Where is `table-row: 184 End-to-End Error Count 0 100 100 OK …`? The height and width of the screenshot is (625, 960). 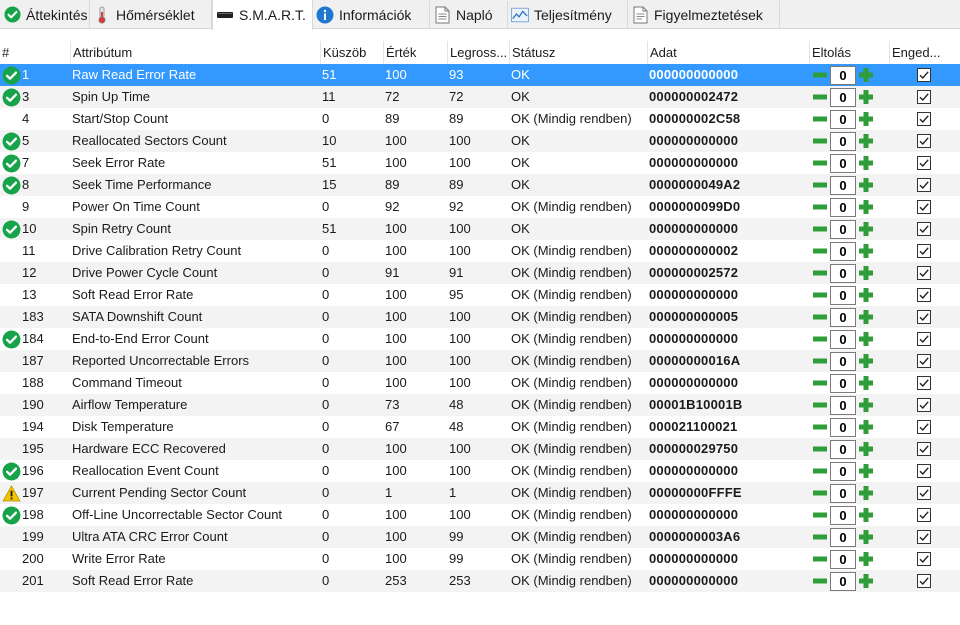 table-row: 184 End-to-End Error Count 0 100 100 OK … is located at coordinates (480, 339).